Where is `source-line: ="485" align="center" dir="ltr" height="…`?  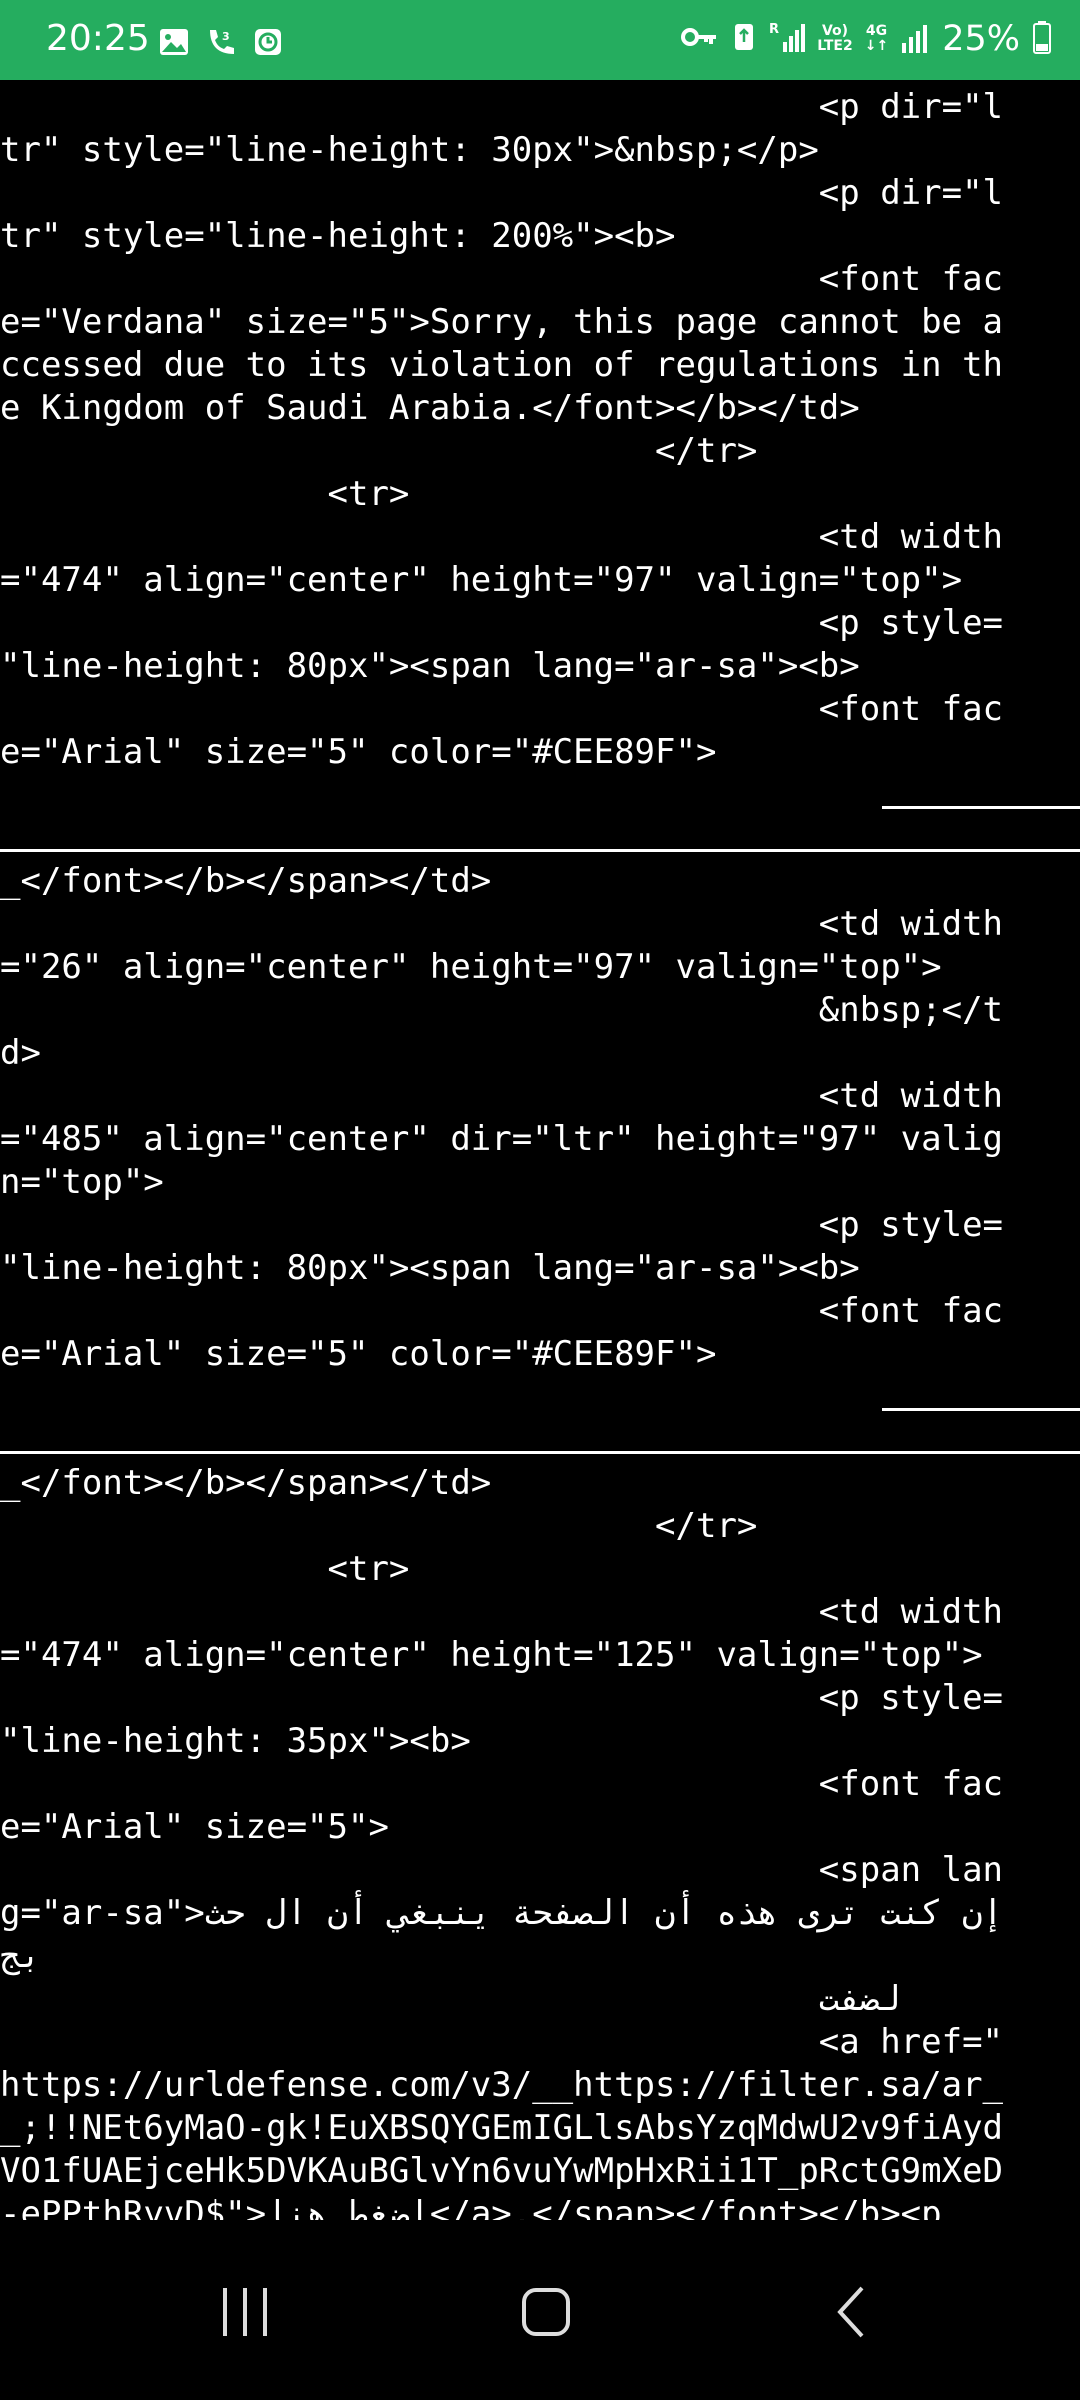
source-line: ="485" align="center" dir="ltr" height="… is located at coordinates (502, 1139).